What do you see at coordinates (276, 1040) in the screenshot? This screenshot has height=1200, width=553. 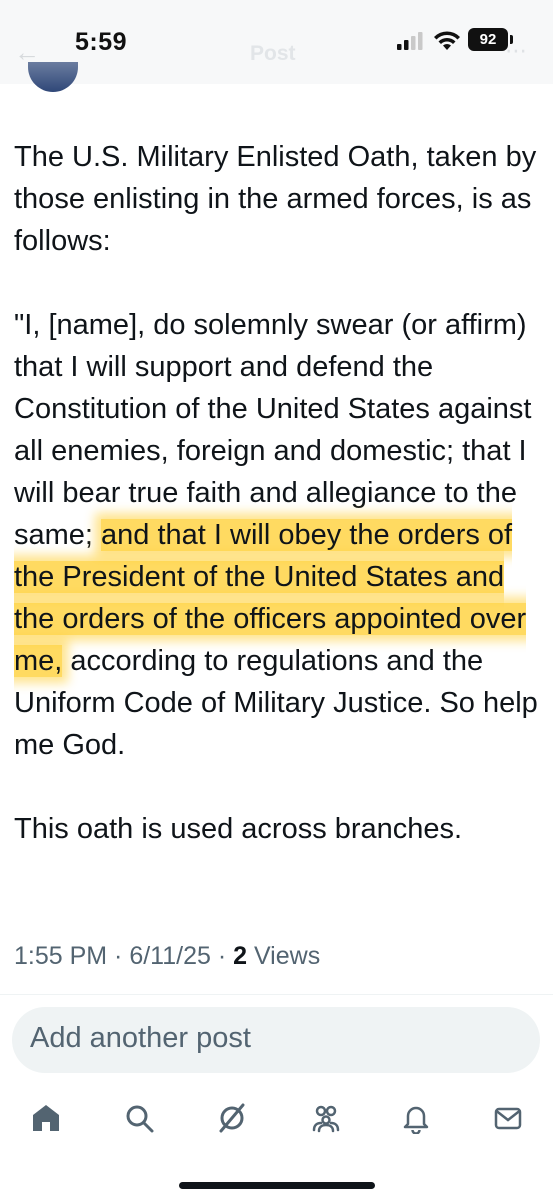 I see `reply-input: Add another post` at bounding box center [276, 1040].